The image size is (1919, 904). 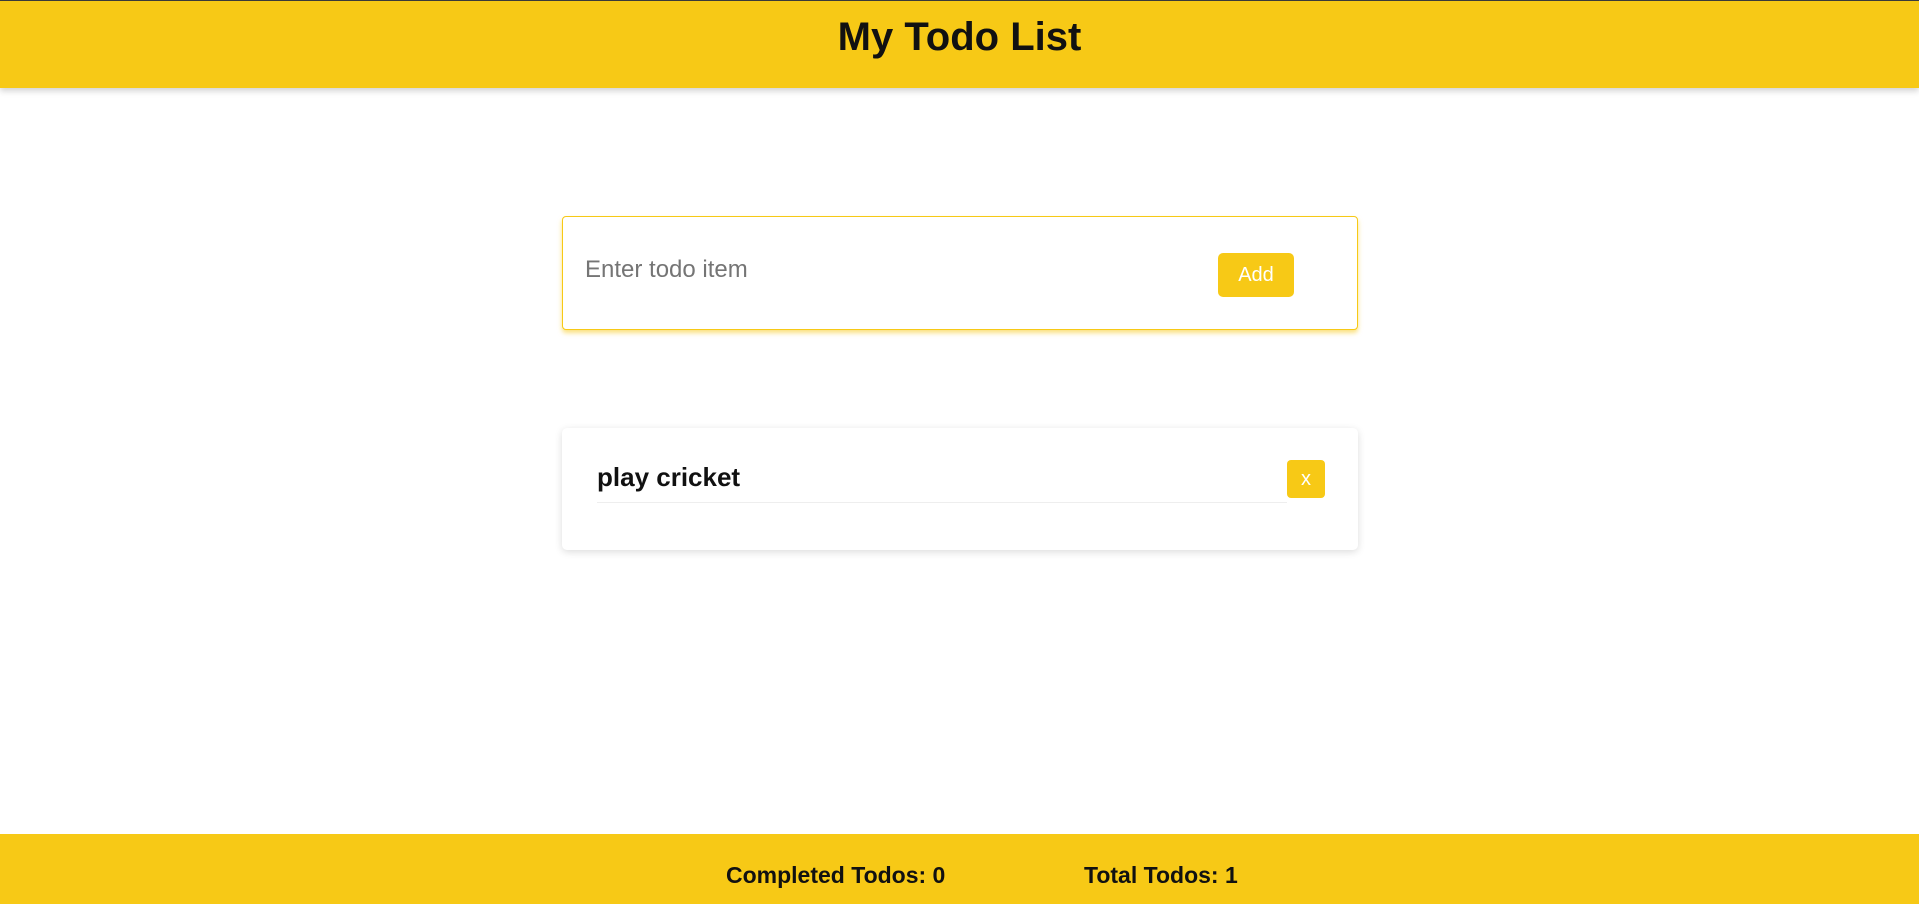 I want to click on todo-input-card: Add, so click(x=960, y=273).